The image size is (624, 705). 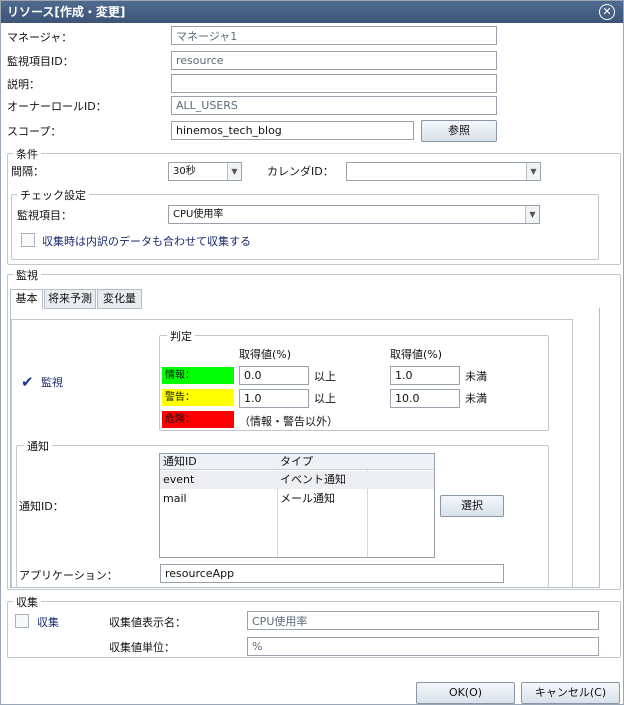 I want to click on monitor-enabled-checkbox: ✔, so click(x=27, y=382).